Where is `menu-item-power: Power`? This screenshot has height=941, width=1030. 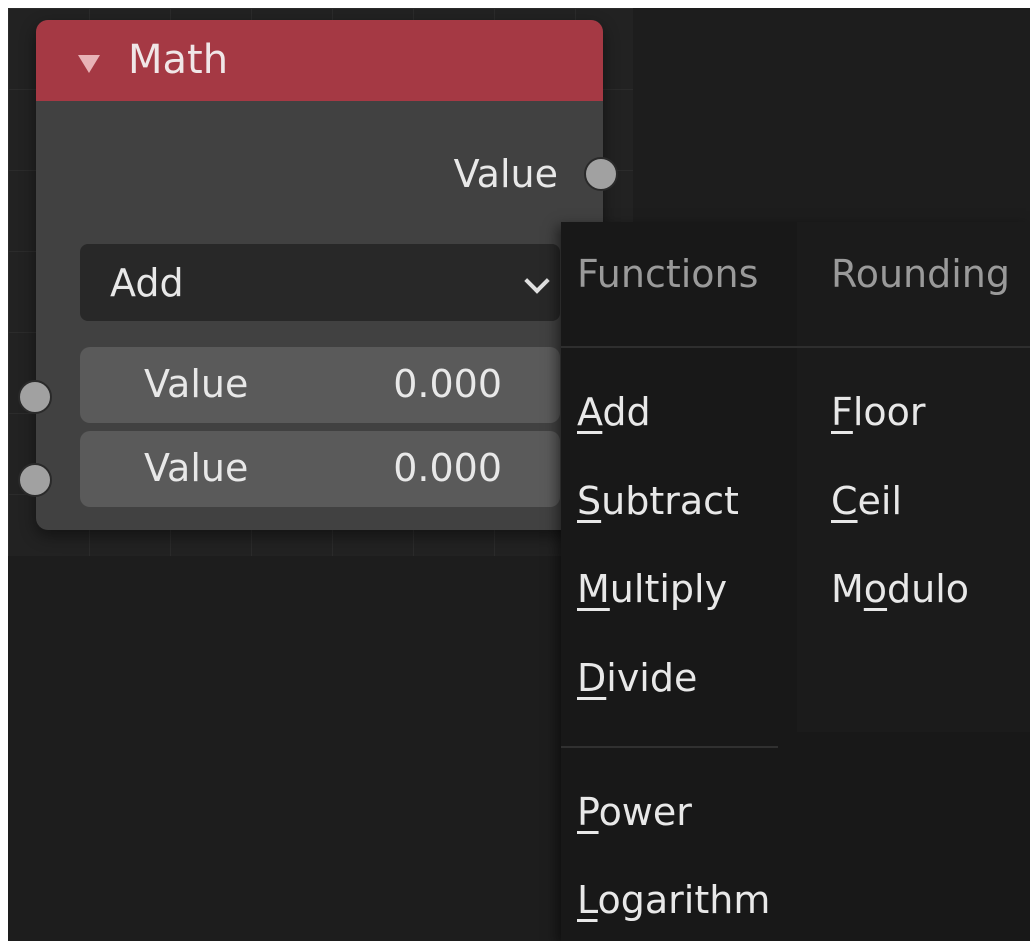
menu-item-power: Power is located at coordinates (634, 812).